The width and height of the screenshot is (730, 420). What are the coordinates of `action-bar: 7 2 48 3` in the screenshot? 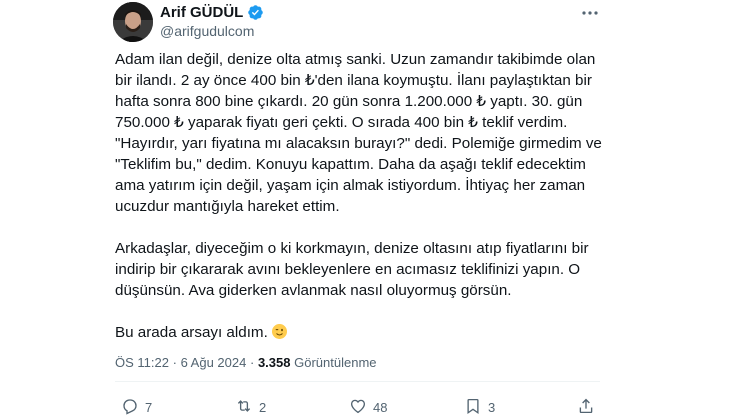 It's located at (357, 408).